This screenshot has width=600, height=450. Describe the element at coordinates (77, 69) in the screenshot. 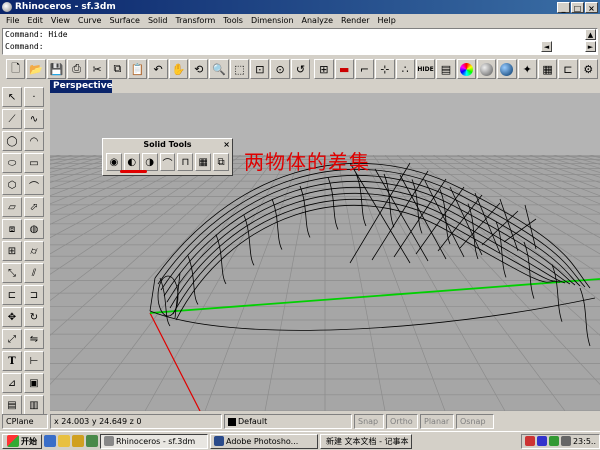

I see `print-icon: ⎙` at that location.